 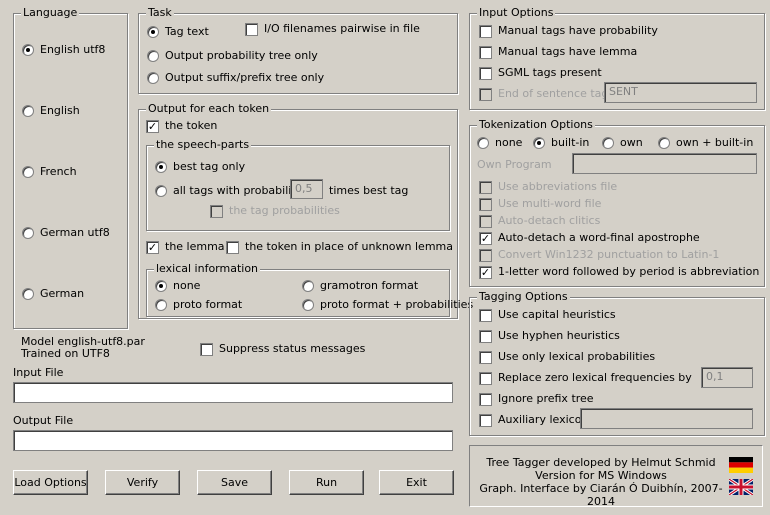 I want to click on verify-button: Verify, so click(x=142, y=482).